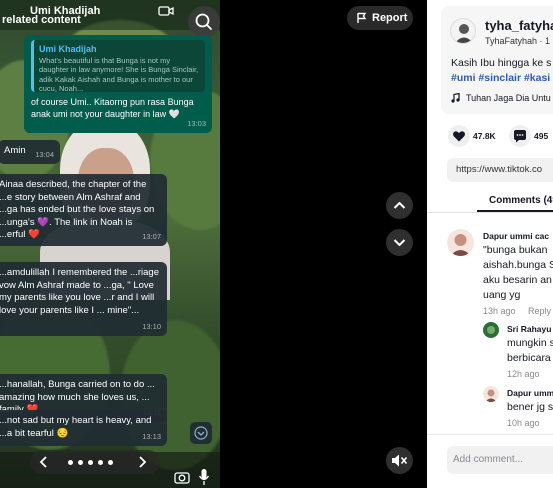 The image size is (553, 488). Describe the element at coordinates (15, 150) in the screenshot. I see `message-text: Amin` at that location.